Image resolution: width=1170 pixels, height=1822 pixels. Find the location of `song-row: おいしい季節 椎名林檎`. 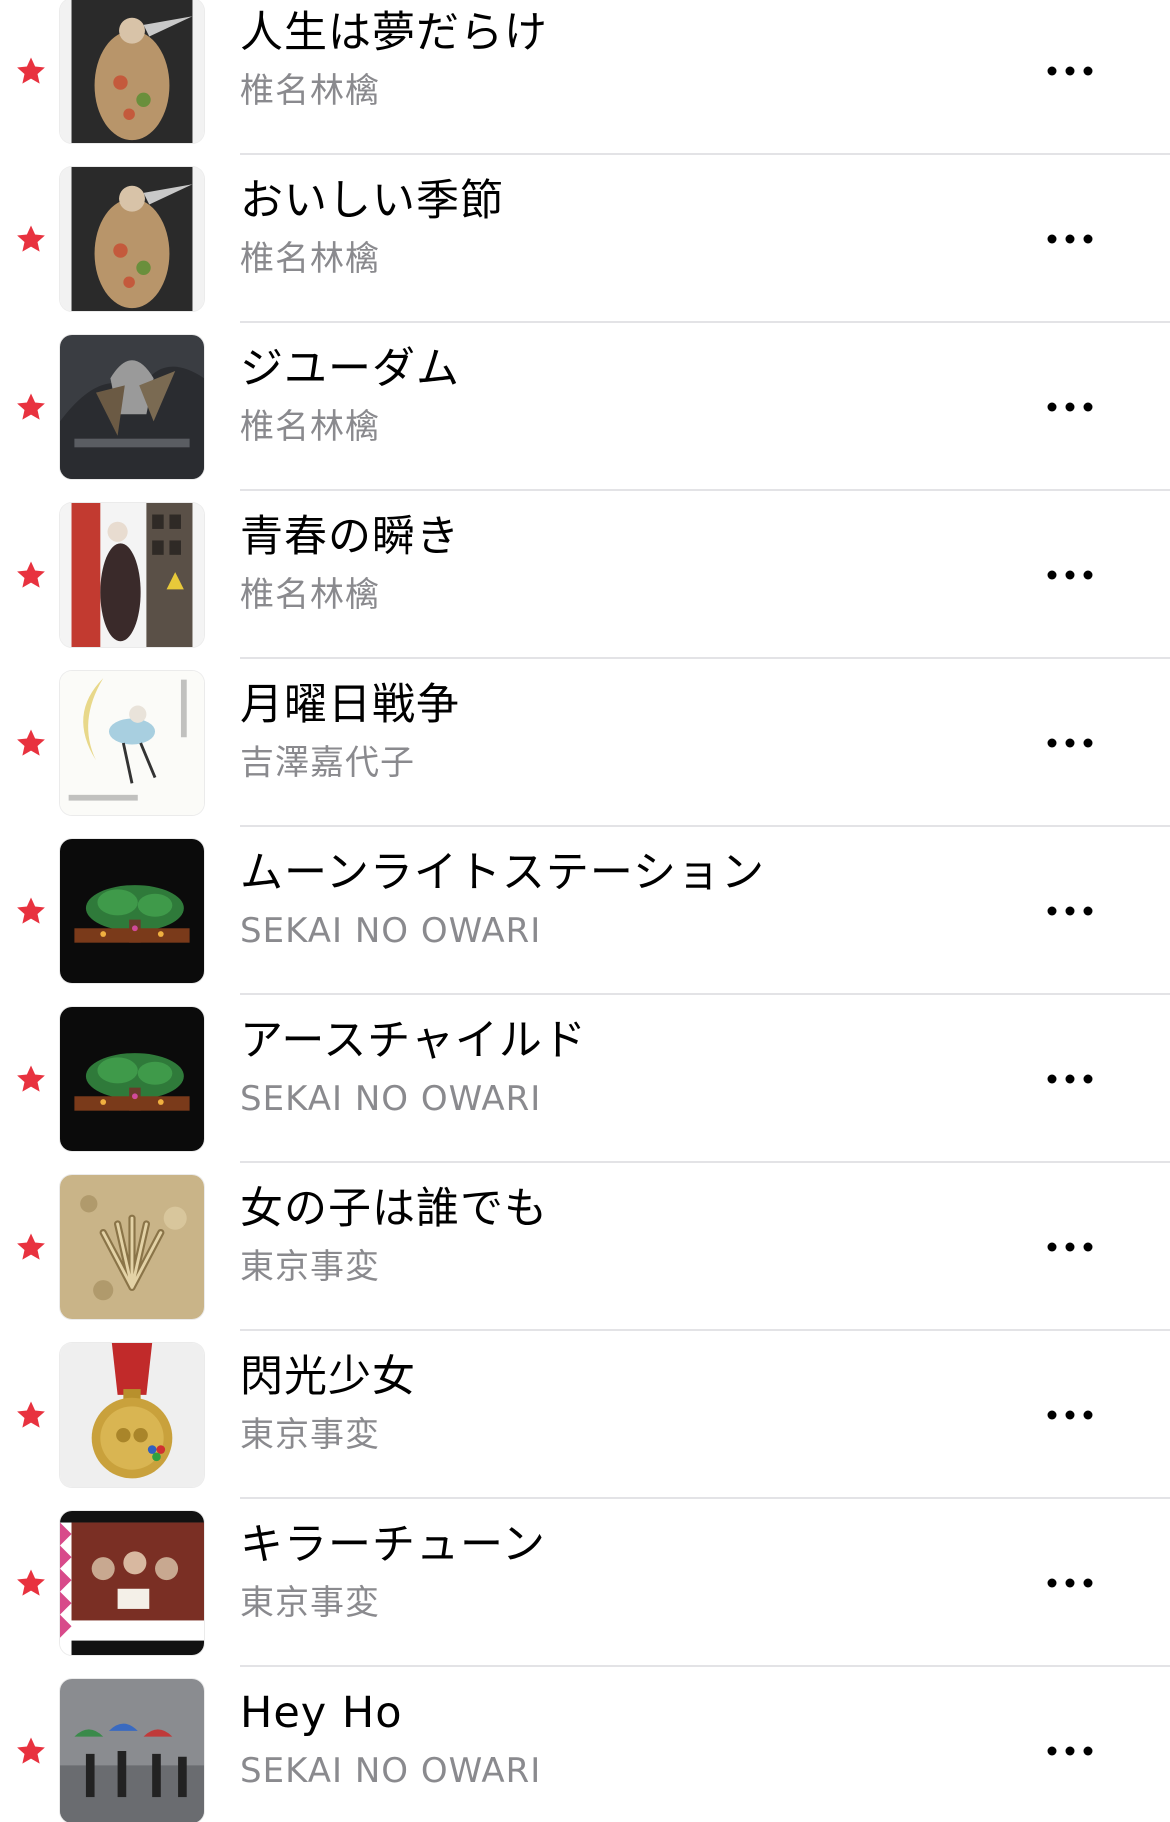

song-row: おいしい季節 椎名林檎 is located at coordinates (585, 239).